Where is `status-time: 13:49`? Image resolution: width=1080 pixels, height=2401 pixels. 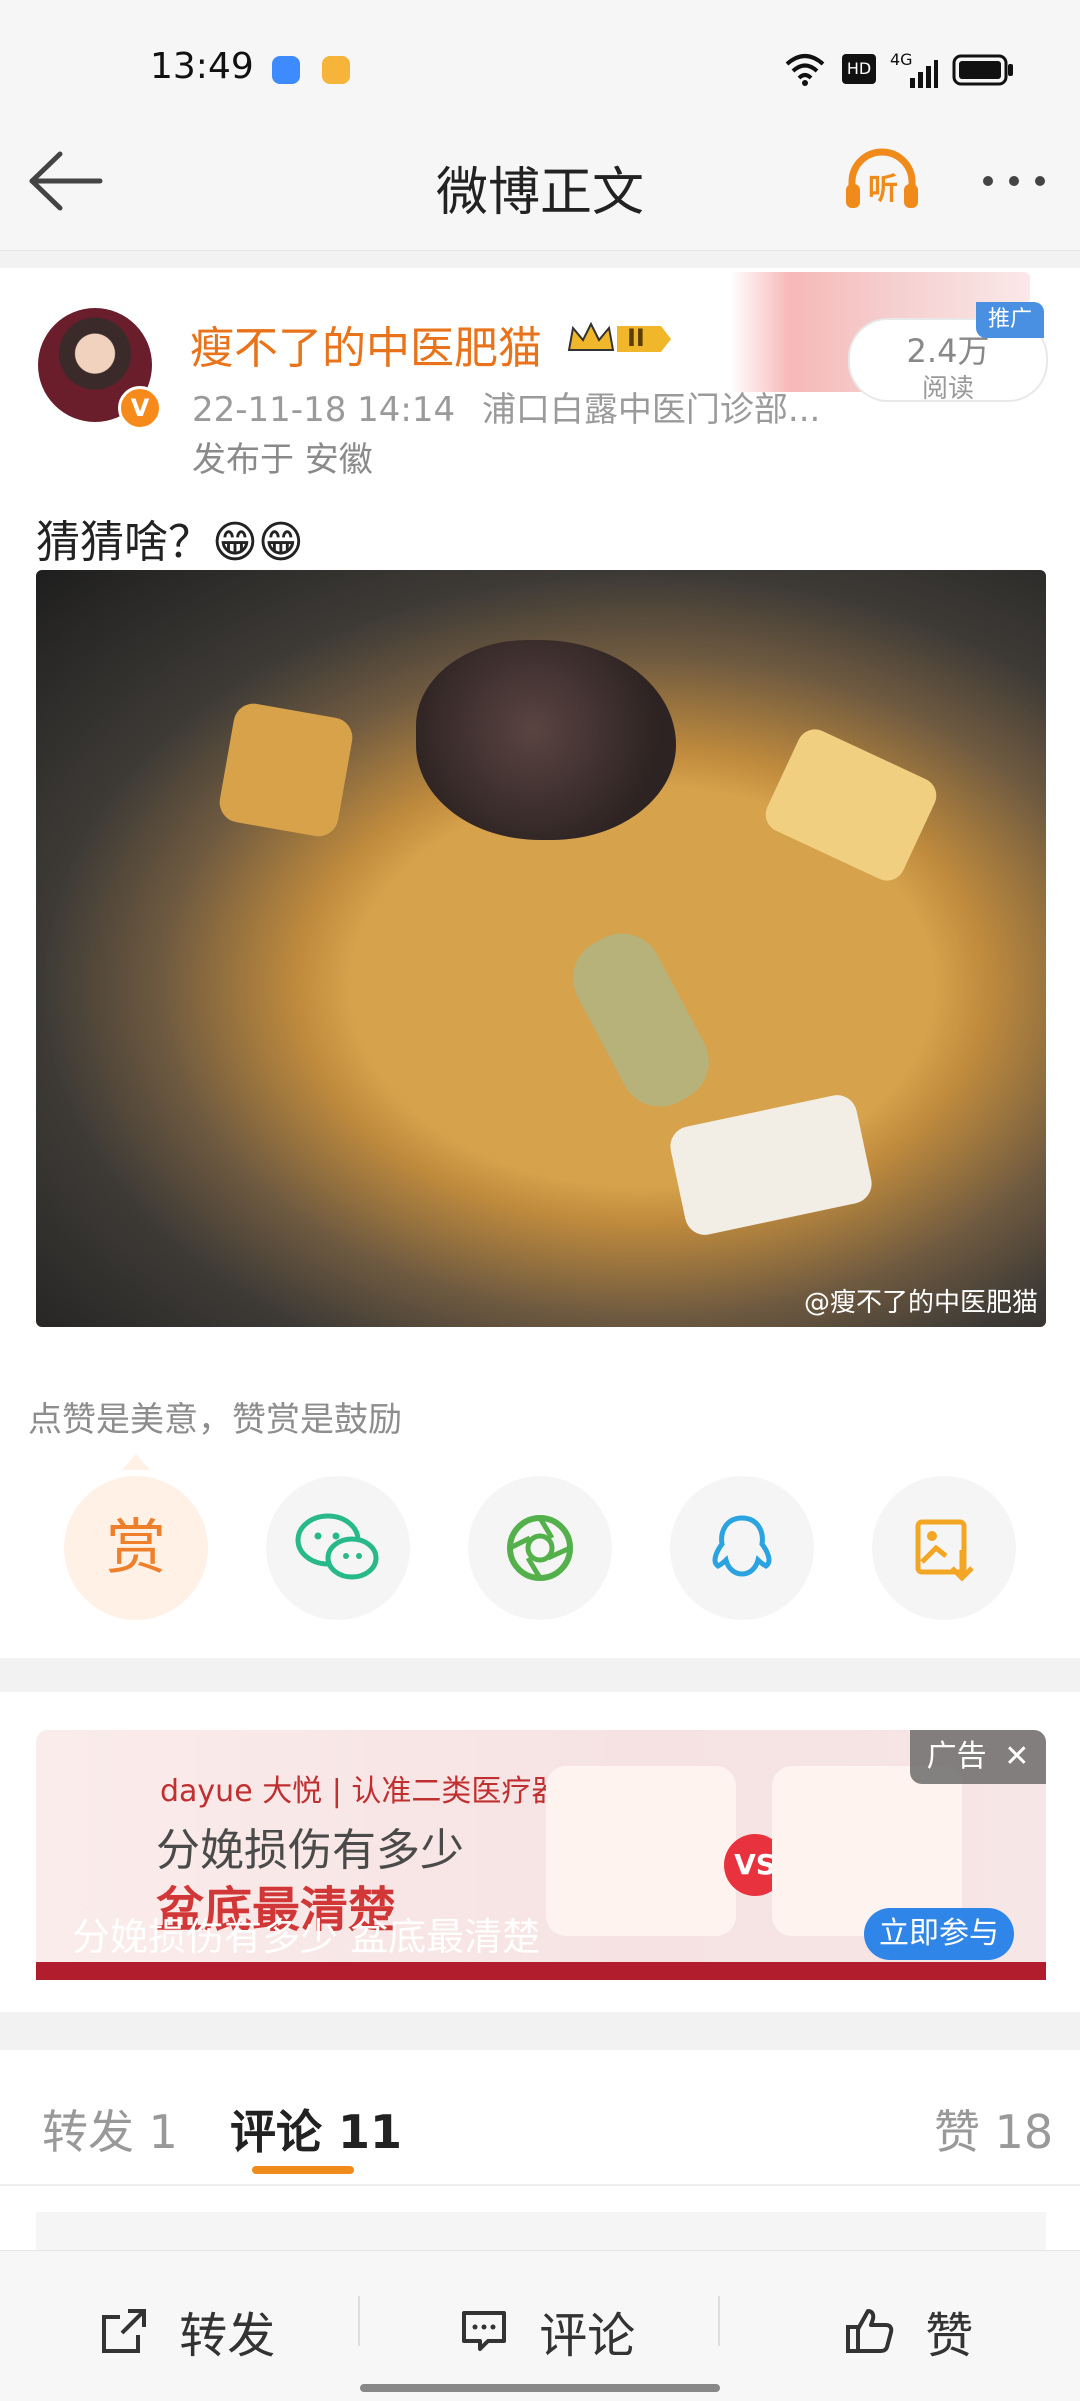
status-time: 13:49 is located at coordinates (202, 66).